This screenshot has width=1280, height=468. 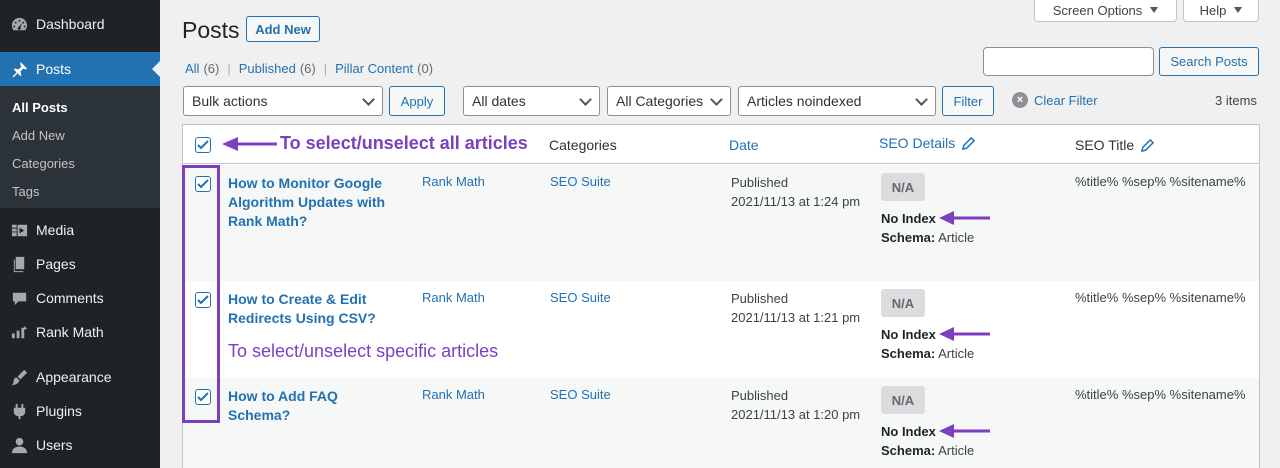 I want to click on sidebar-item-plugins: Plugins, so click(x=80, y=411).